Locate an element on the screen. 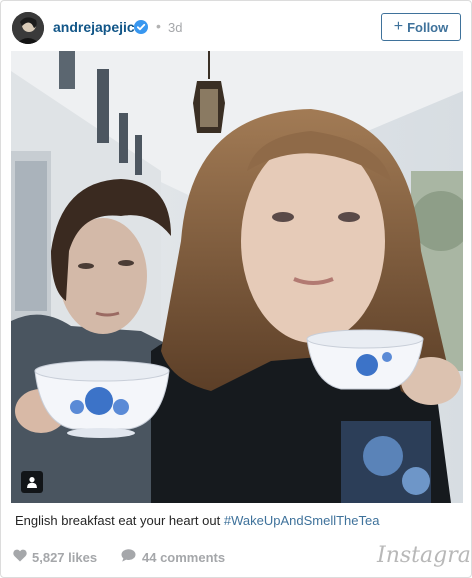  user-tag-icon is located at coordinates (32, 482).